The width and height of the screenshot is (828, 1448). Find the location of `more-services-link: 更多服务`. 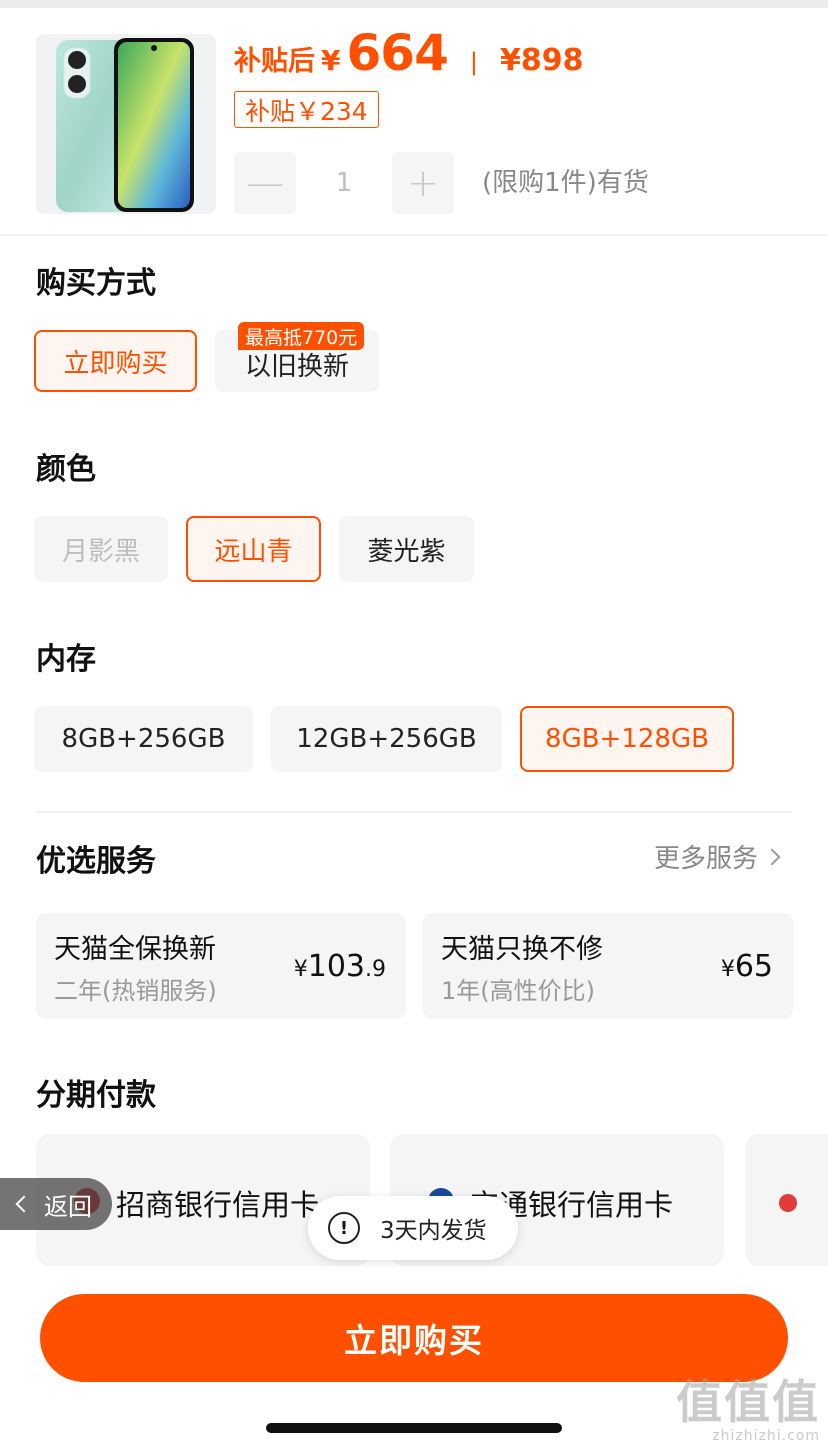

more-services-link: 更多服务 is located at coordinates (717, 856).